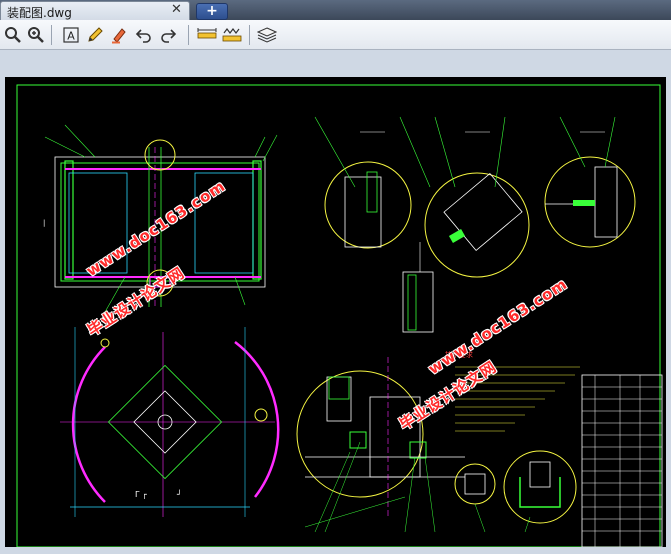  What do you see at coordinates (267, 35) in the screenshot?
I see `layers-icon` at bounding box center [267, 35].